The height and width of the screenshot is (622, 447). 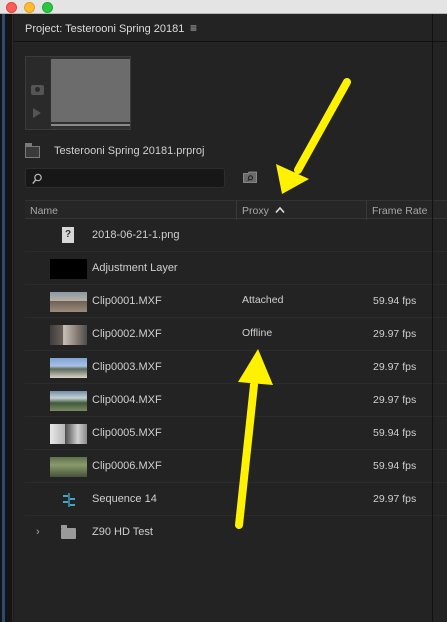 What do you see at coordinates (127, 466) in the screenshot?
I see `item-name: Clip0006.MXF` at bounding box center [127, 466].